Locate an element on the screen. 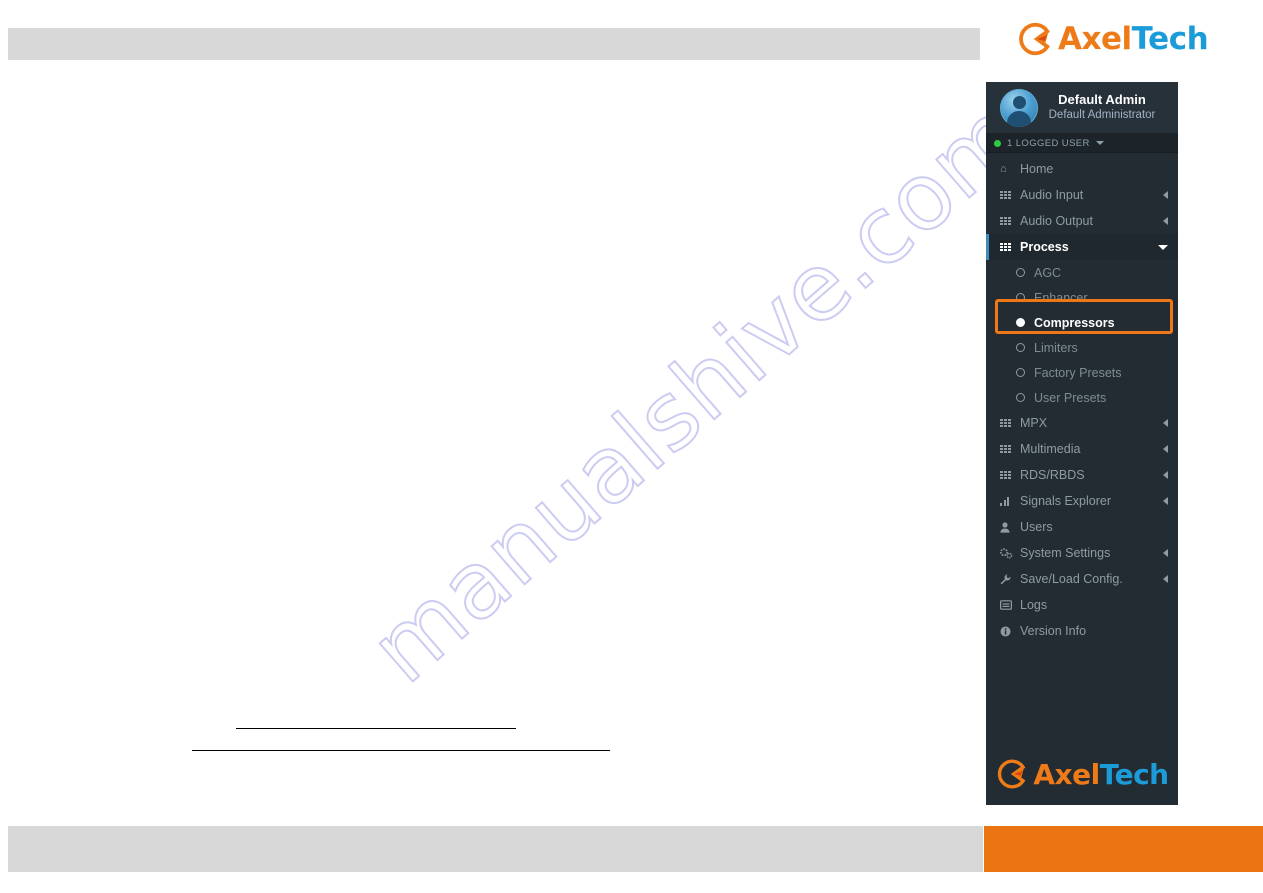 The image size is (1263, 893). user-panel: Default Admin Default Administrator is located at coordinates (1082, 108).